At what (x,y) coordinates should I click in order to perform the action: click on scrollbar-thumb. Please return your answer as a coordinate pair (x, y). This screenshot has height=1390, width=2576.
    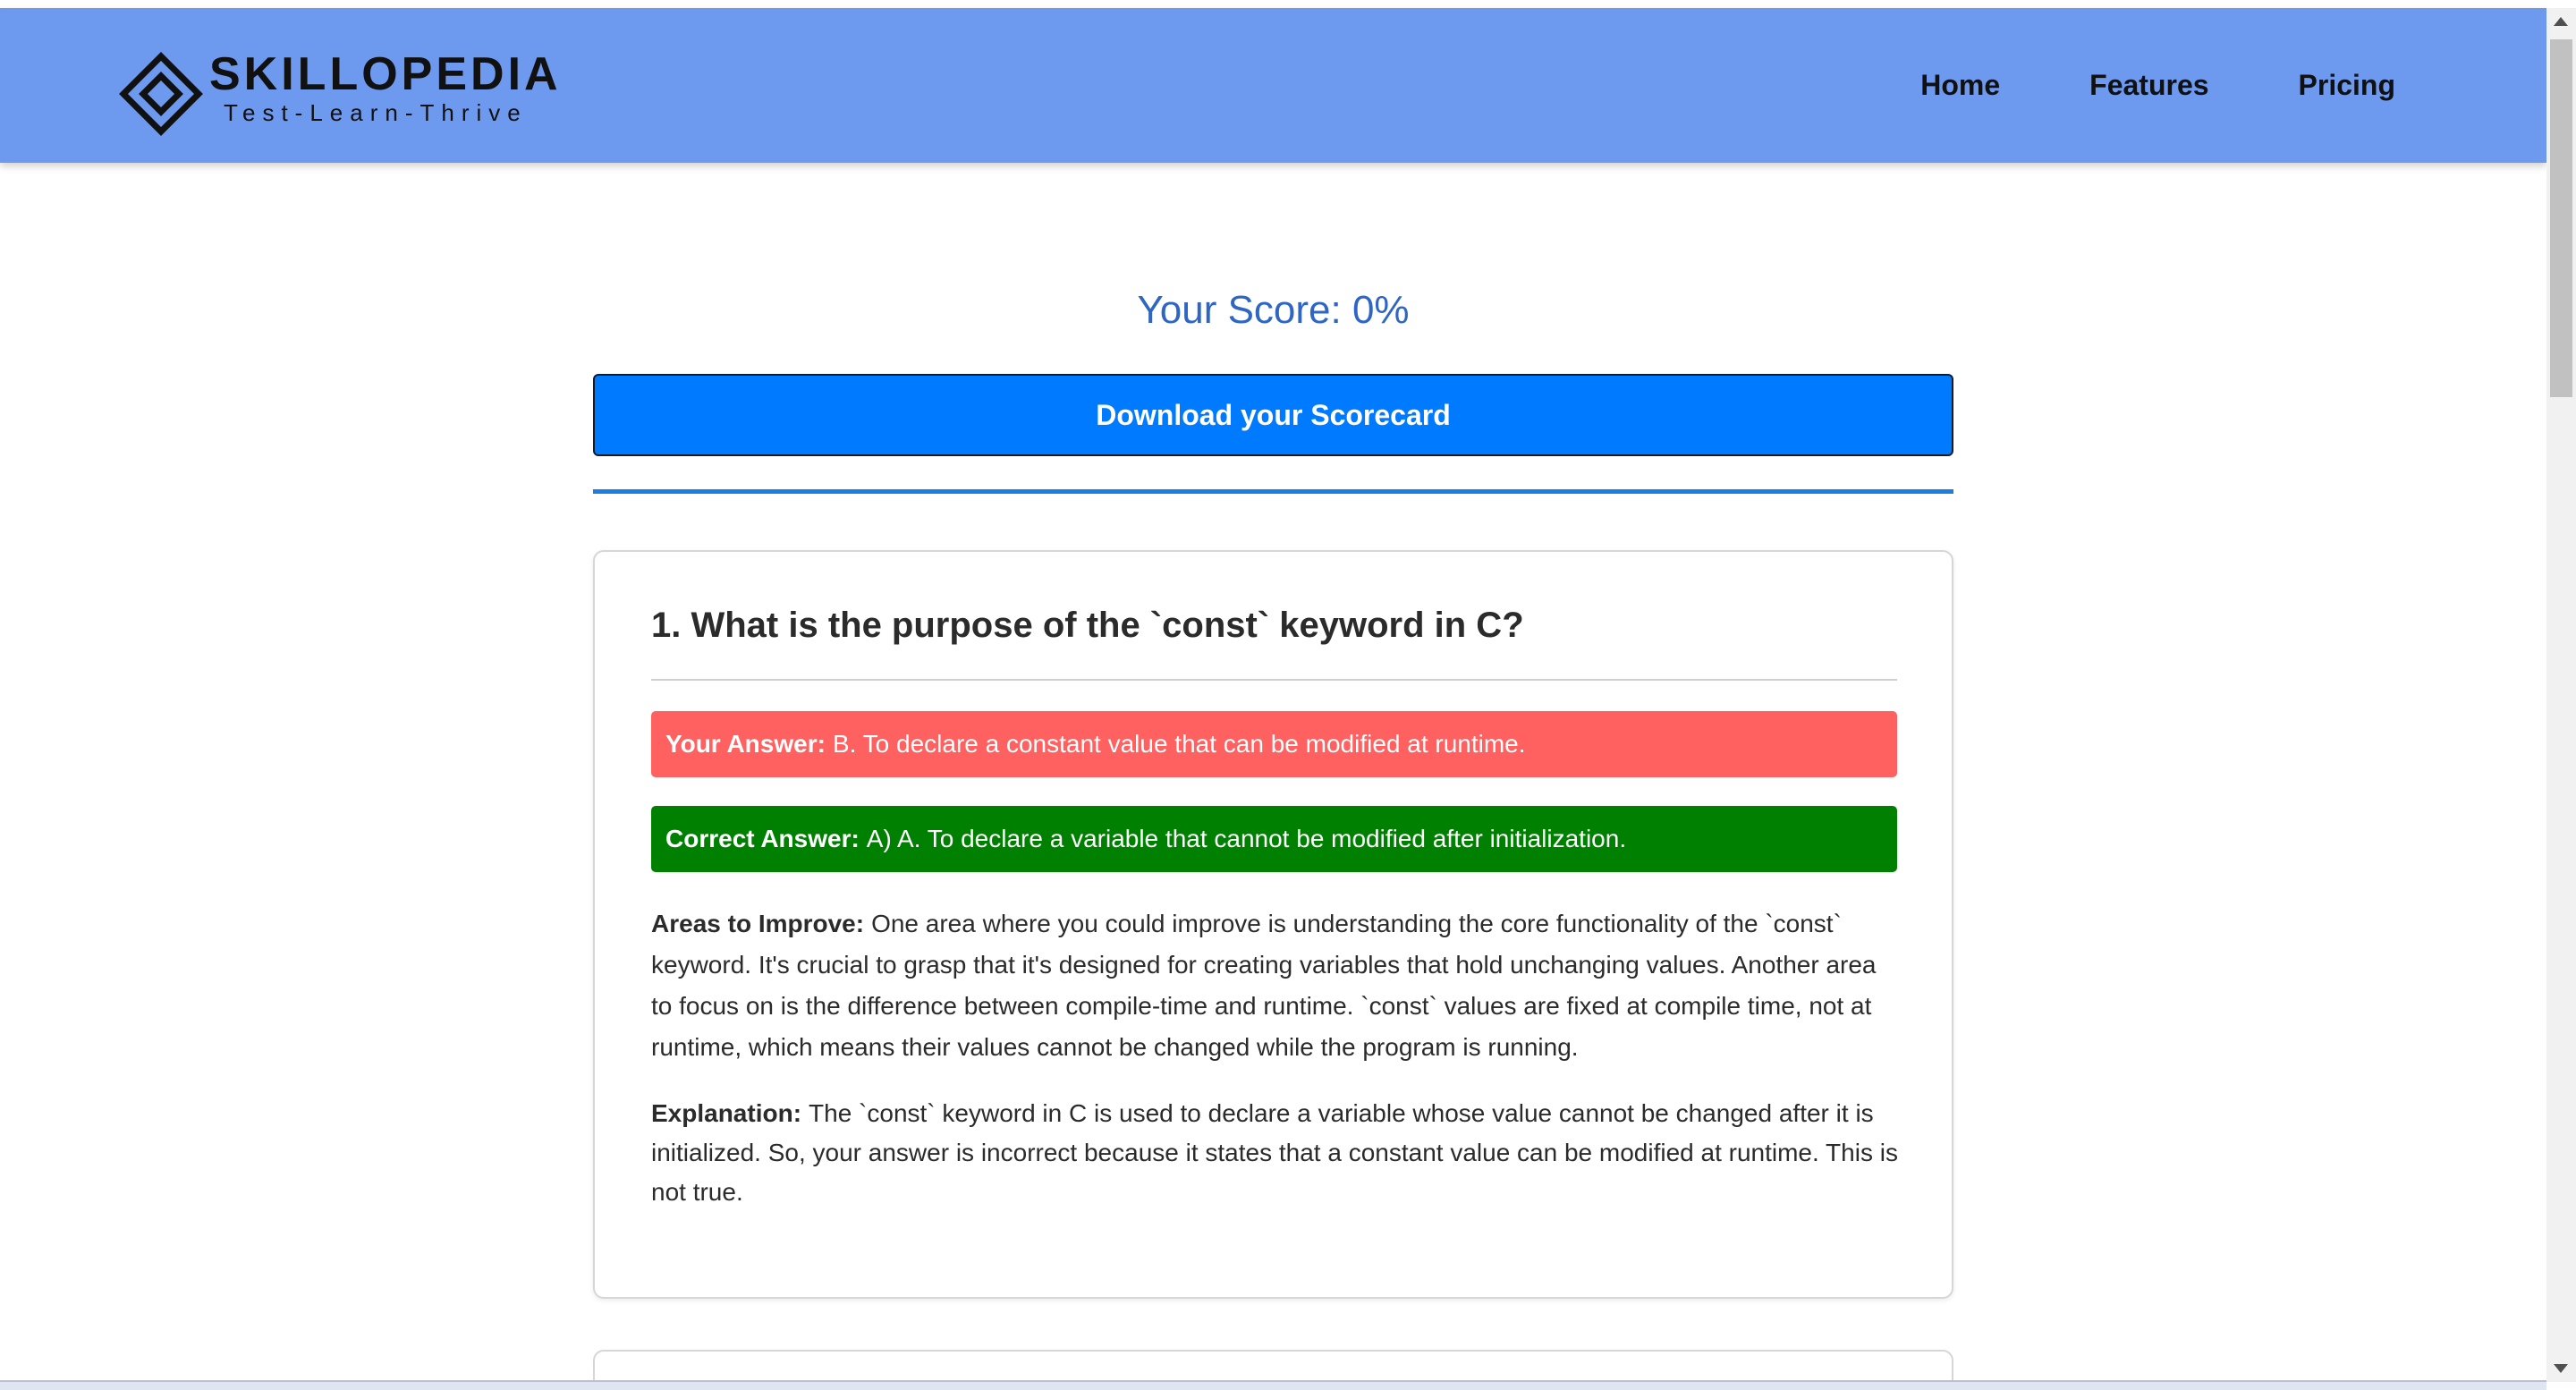
    Looking at the image, I should click on (2561, 218).